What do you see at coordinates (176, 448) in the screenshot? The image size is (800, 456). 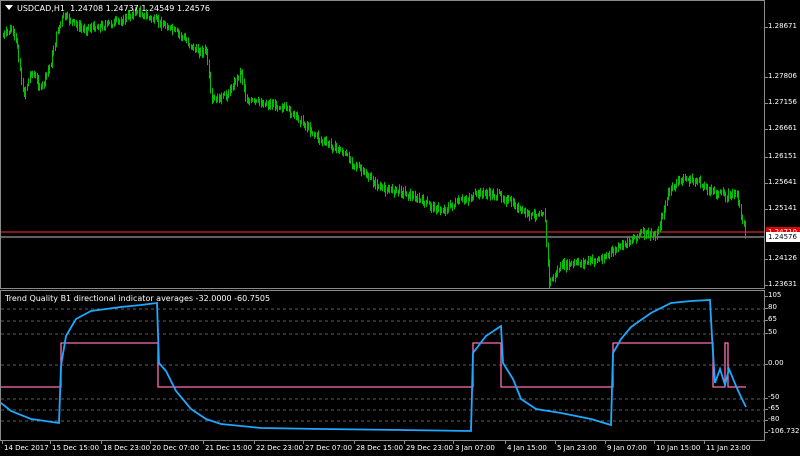 I see `time-label: 20 Dec 07:00` at bounding box center [176, 448].